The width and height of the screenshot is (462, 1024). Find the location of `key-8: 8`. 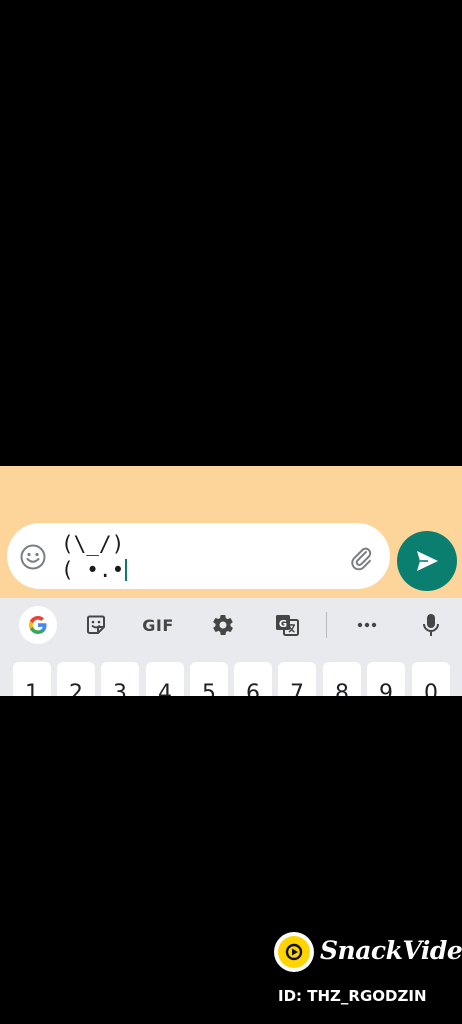

key-8: 8 is located at coordinates (342, 679).